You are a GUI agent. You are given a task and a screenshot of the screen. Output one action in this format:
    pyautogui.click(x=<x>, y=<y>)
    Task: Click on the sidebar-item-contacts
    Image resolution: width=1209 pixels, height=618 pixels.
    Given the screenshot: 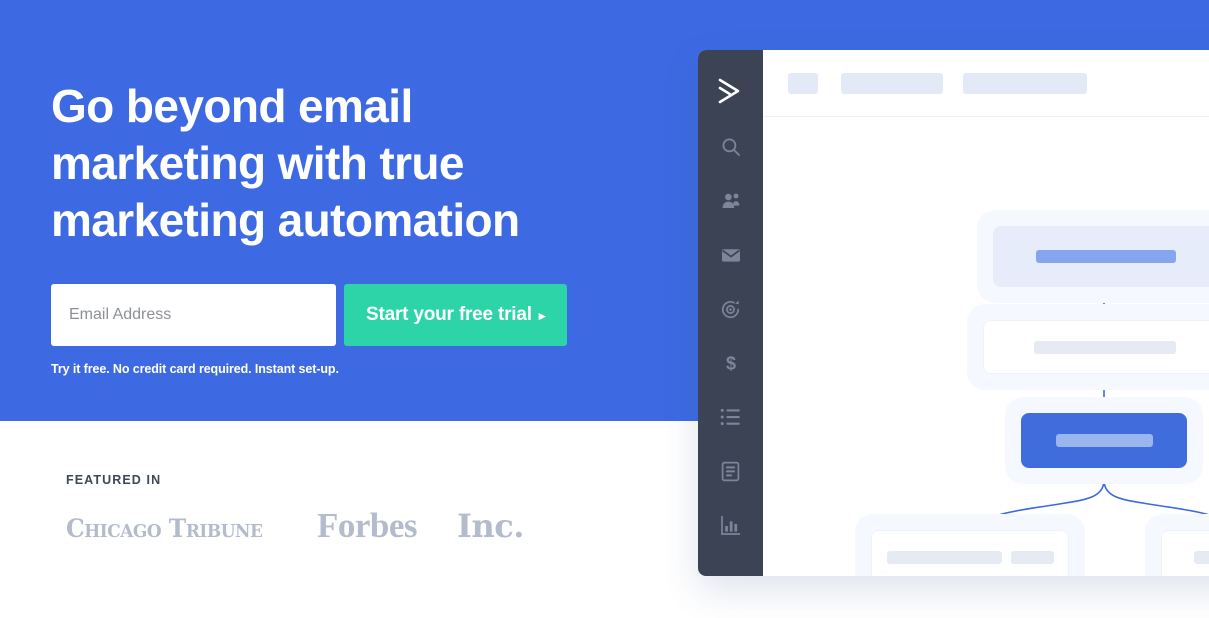 What is the action you would take?
    pyautogui.click(x=731, y=201)
    